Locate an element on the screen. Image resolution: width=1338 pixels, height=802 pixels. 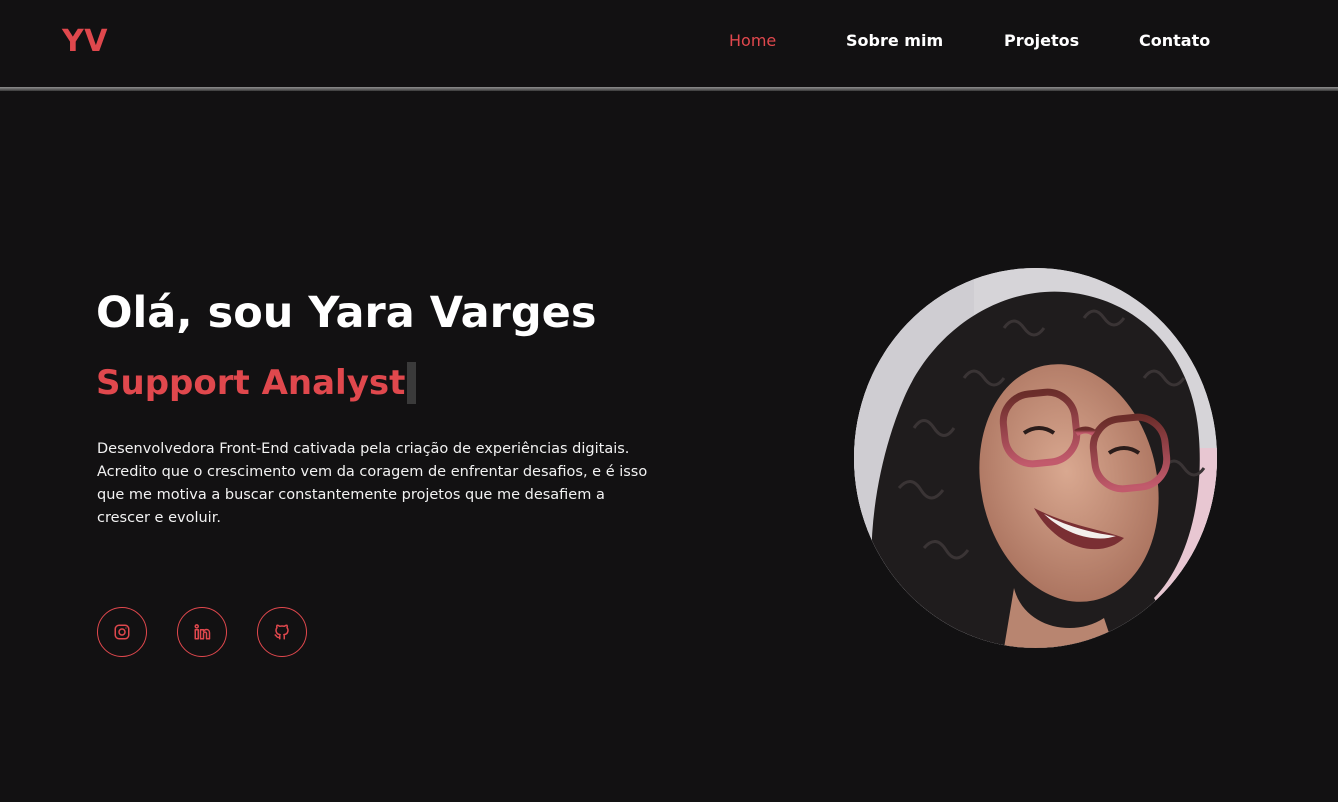
role-text: Support Analyst is located at coordinates (251, 383).